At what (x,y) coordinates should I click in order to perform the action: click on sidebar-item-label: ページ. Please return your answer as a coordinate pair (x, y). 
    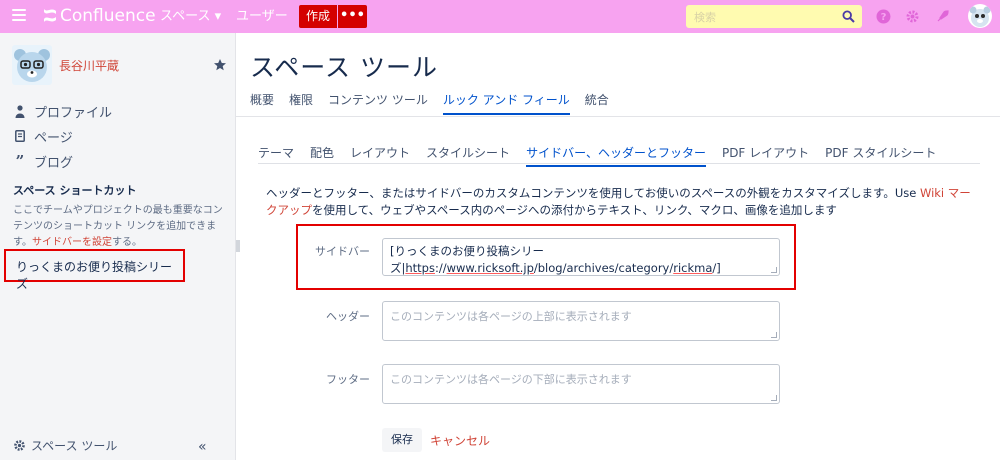
    Looking at the image, I should click on (53, 138).